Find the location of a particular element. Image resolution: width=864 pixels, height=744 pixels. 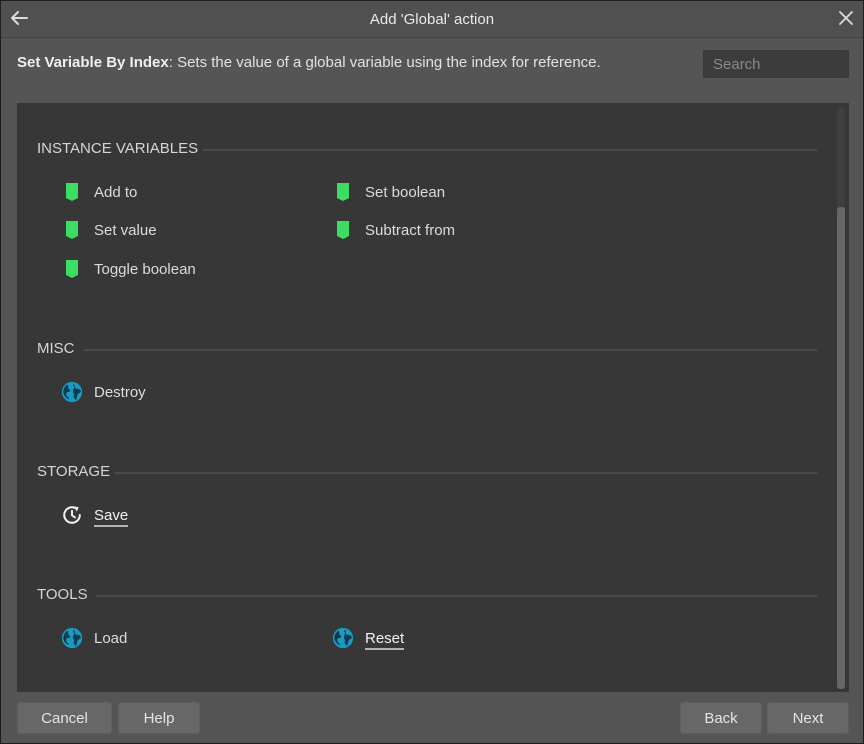

action-destroy: Destroy is located at coordinates (103, 392).